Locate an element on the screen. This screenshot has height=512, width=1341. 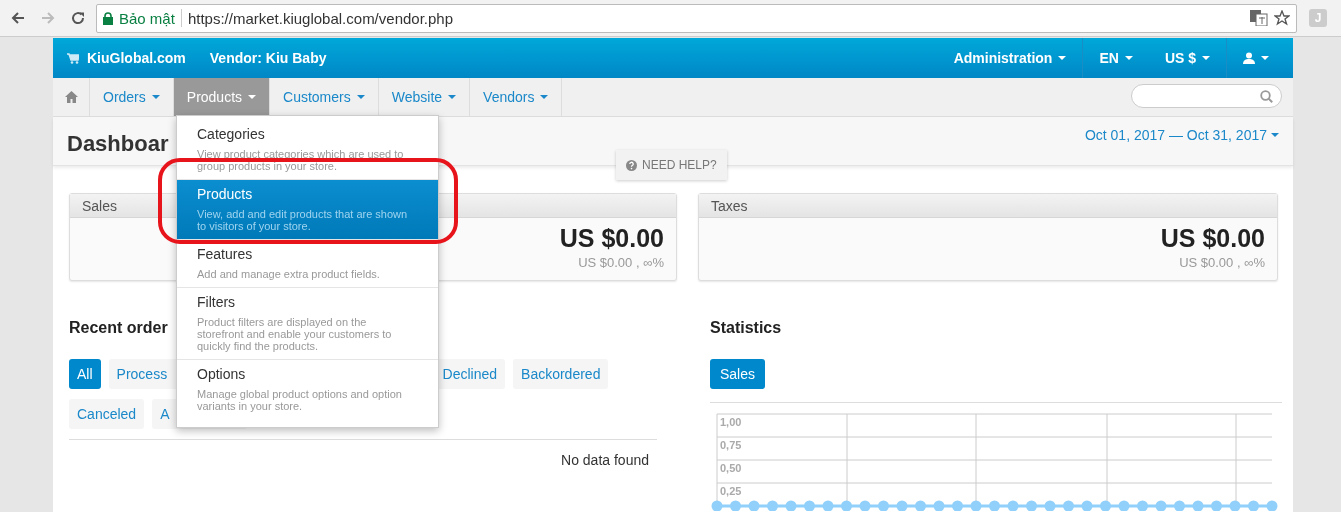
nav-tab: Orders is located at coordinates (132, 97).